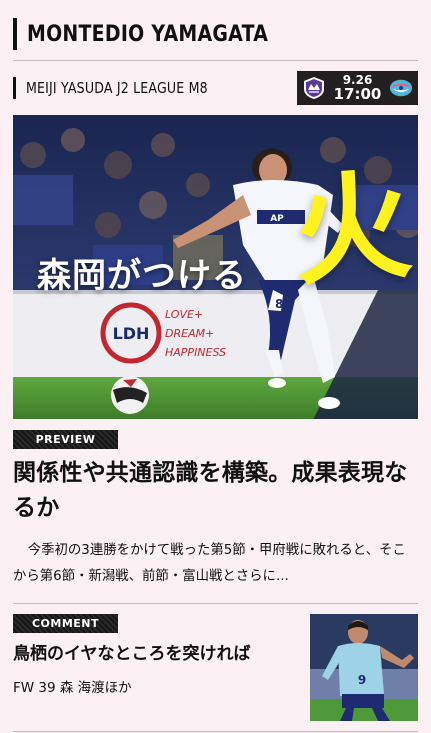  I want to click on preview-headline: 関係性や共通認識を構築。成果表現なるか, so click(215, 491).